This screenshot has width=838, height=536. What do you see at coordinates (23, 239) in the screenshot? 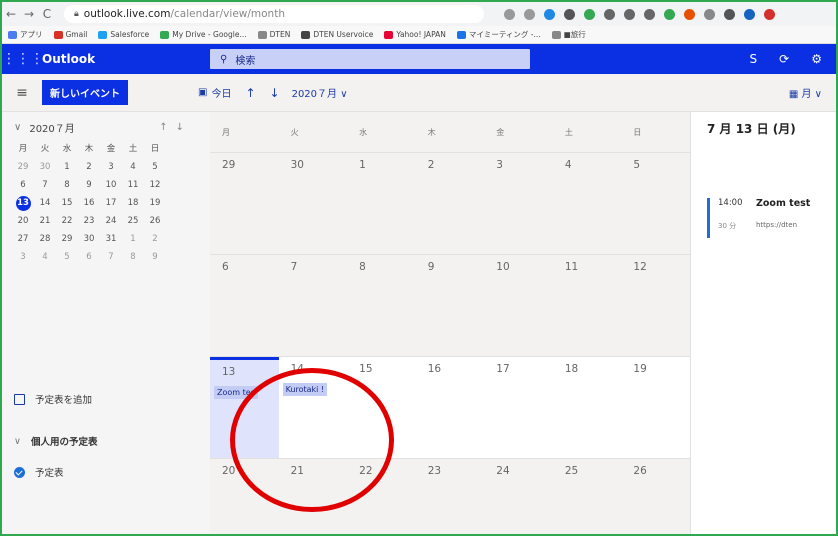
I see `mini-calendar-day: 27` at bounding box center [23, 239].